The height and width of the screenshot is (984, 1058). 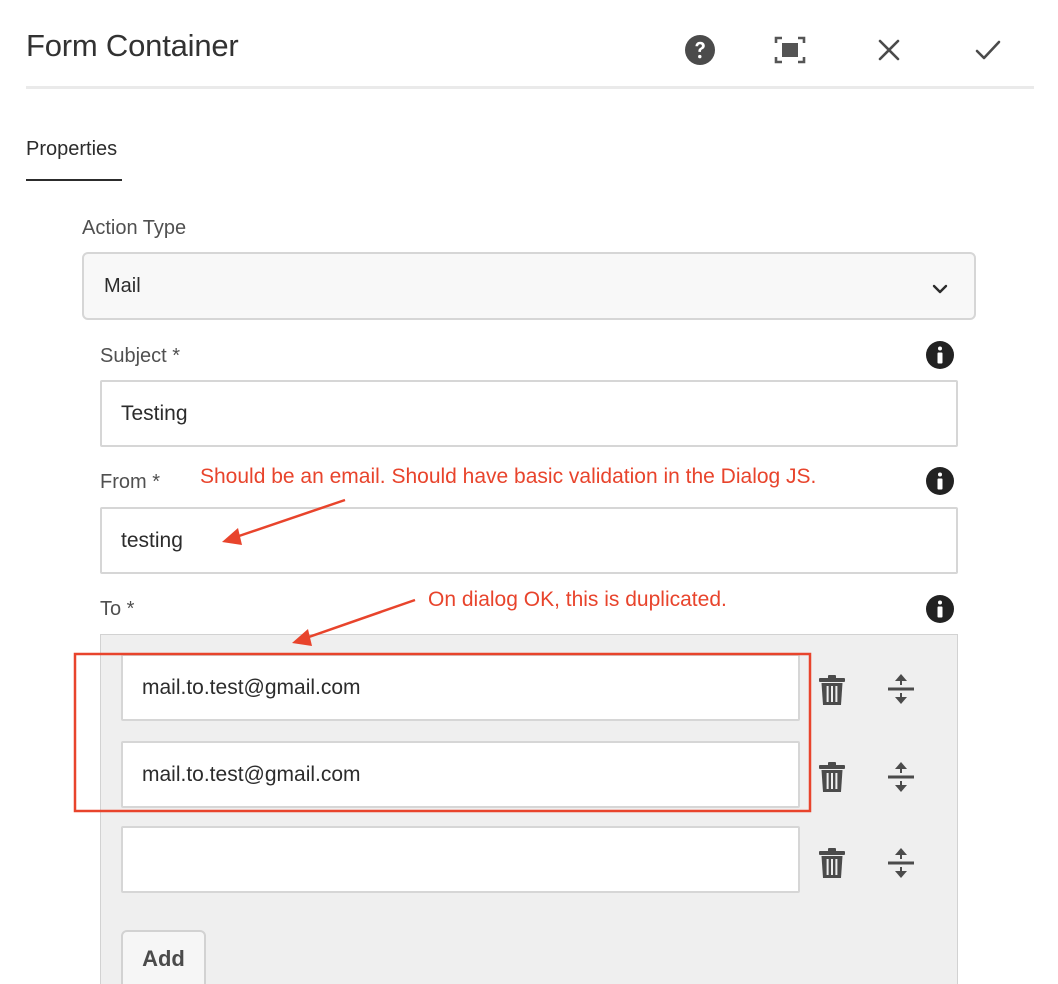 What do you see at coordinates (529, 540) in the screenshot?
I see `from-field: testing` at bounding box center [529, 540].